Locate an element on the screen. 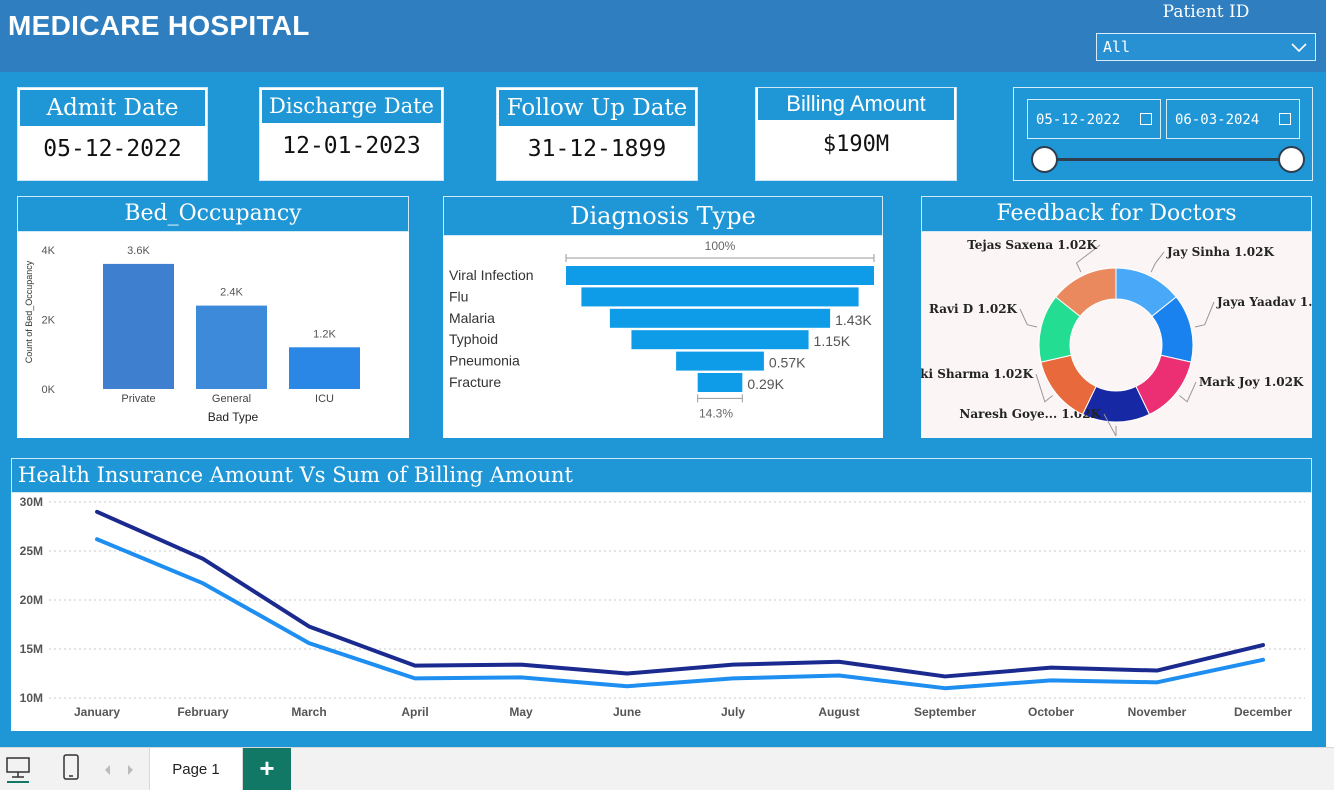 This screenshot has height=790, width=1334. donut-slice-label: Jay Sinha 1.02K is located at coordinates (1220, 252).